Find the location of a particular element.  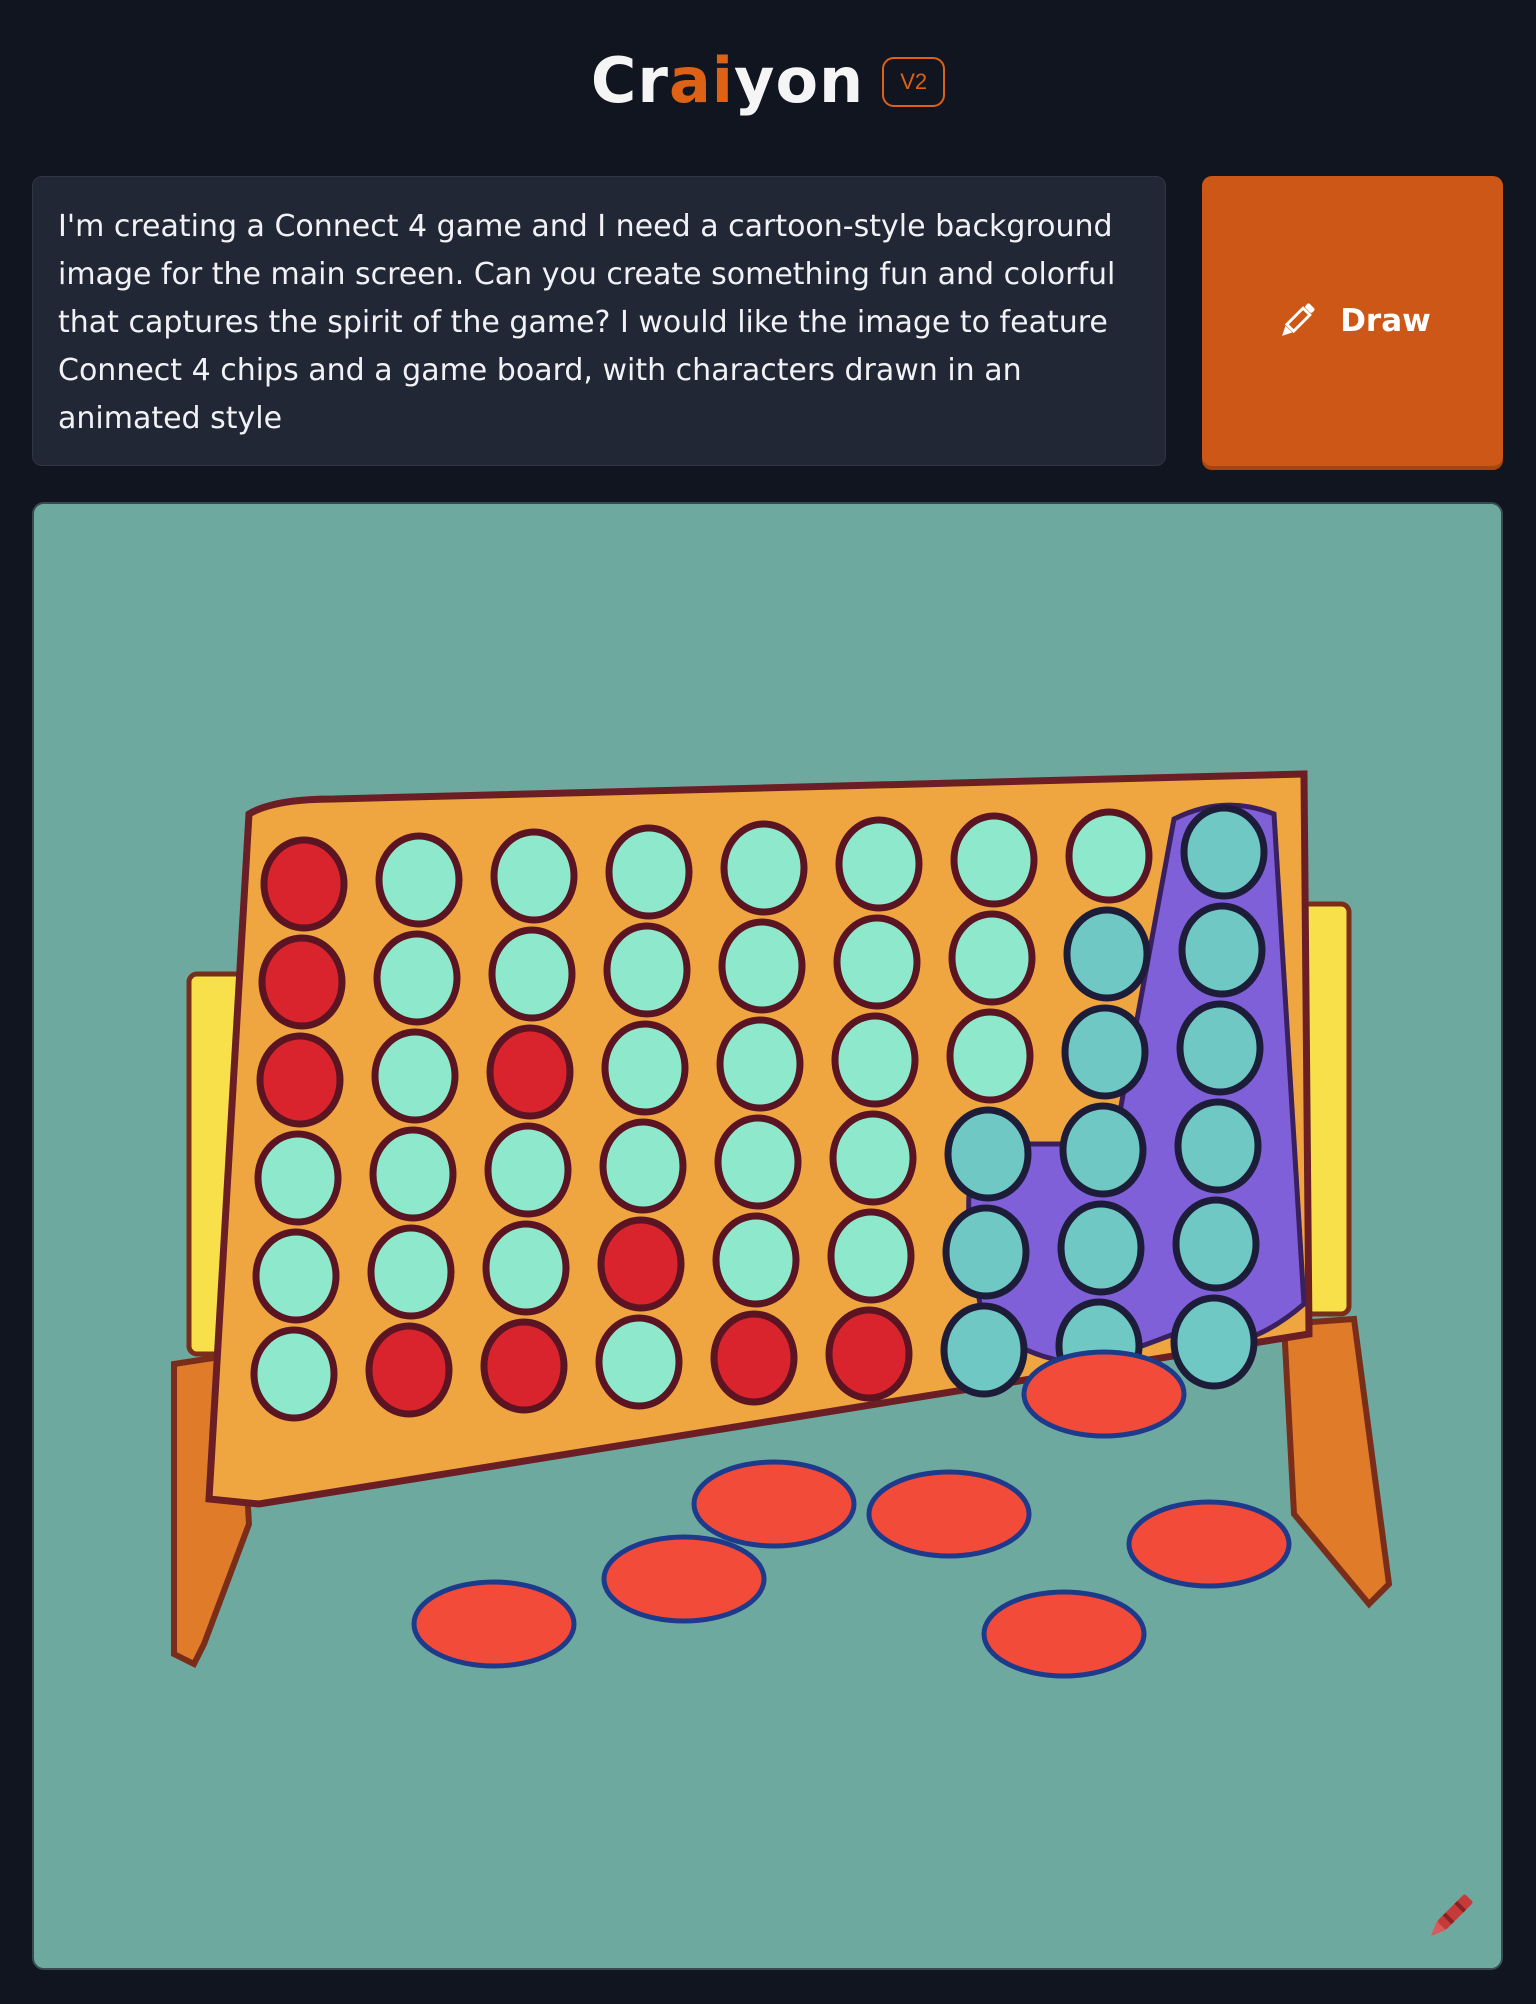

logo-text-end: yon is located at coordinates (799, 80).